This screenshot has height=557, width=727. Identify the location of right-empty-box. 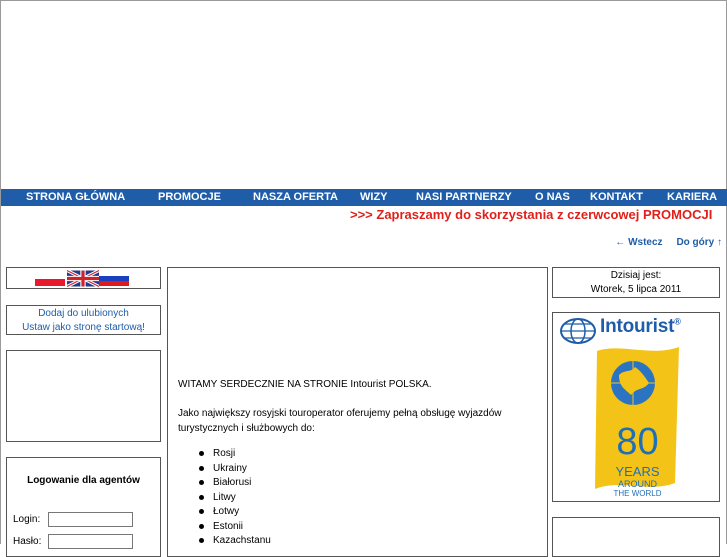
(636, 537).